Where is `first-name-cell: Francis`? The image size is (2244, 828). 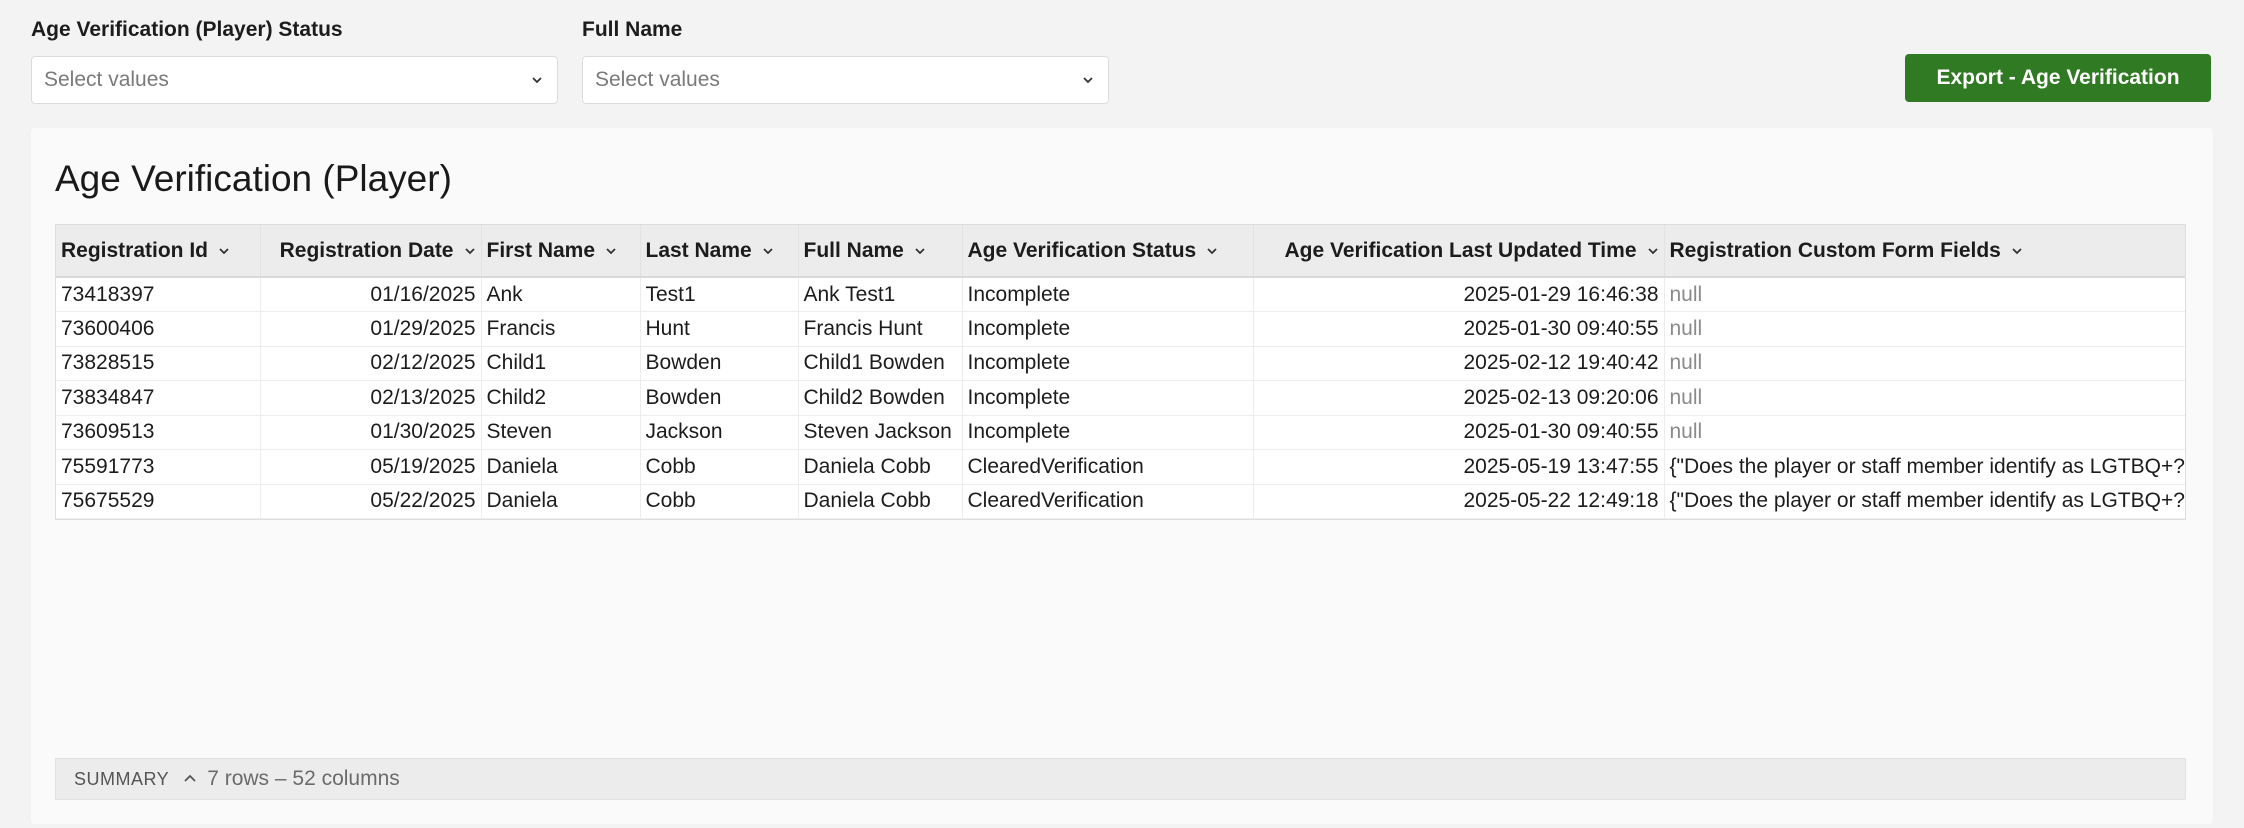 first-name-cell: Francis is located at coordinates (561, 329).